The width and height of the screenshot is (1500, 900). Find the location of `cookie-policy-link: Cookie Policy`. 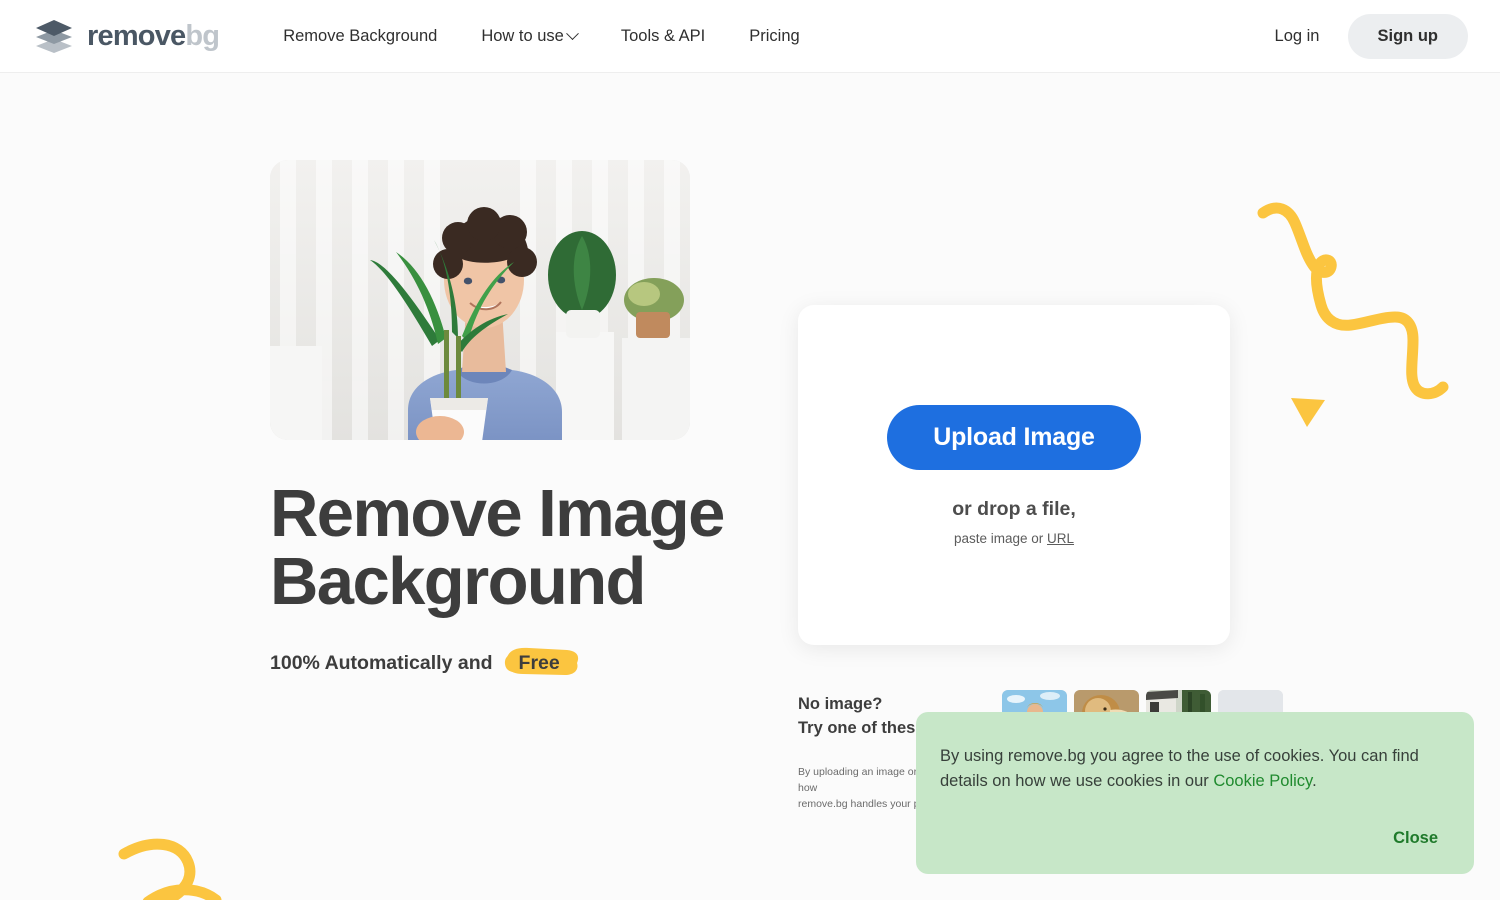

cookie-policy-link: Cookie Policy is located at coordinates (1262, 781).